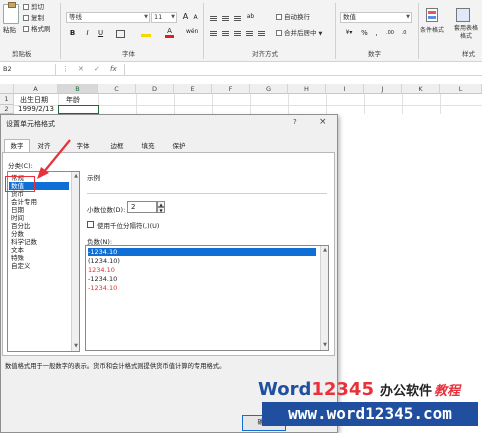  I want to click on wrap-text-button: 自动换行, so click(293, 17).